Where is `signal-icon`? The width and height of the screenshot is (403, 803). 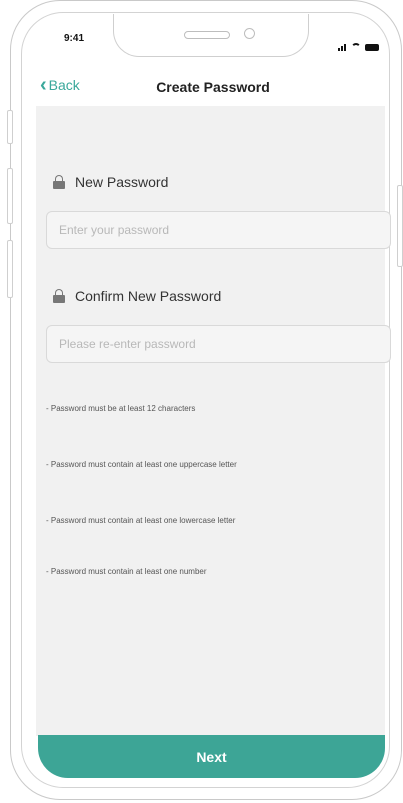
signal-icon is located at coordinates (342, 42).